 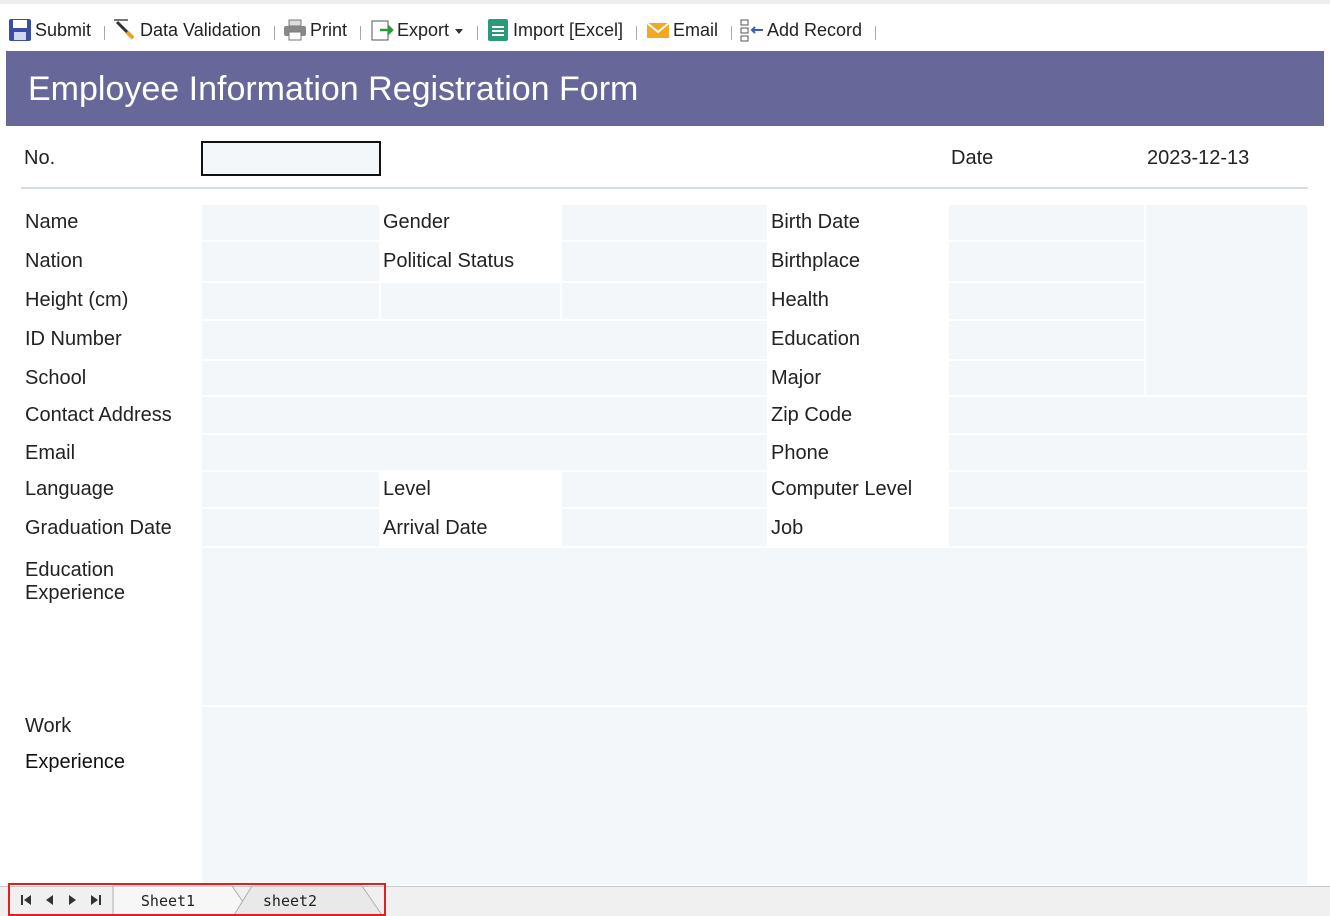 What do you see at coordinates (800, 453) in the screenshot?
I see `phone-label: Phone` at bounding box center [800, 453].